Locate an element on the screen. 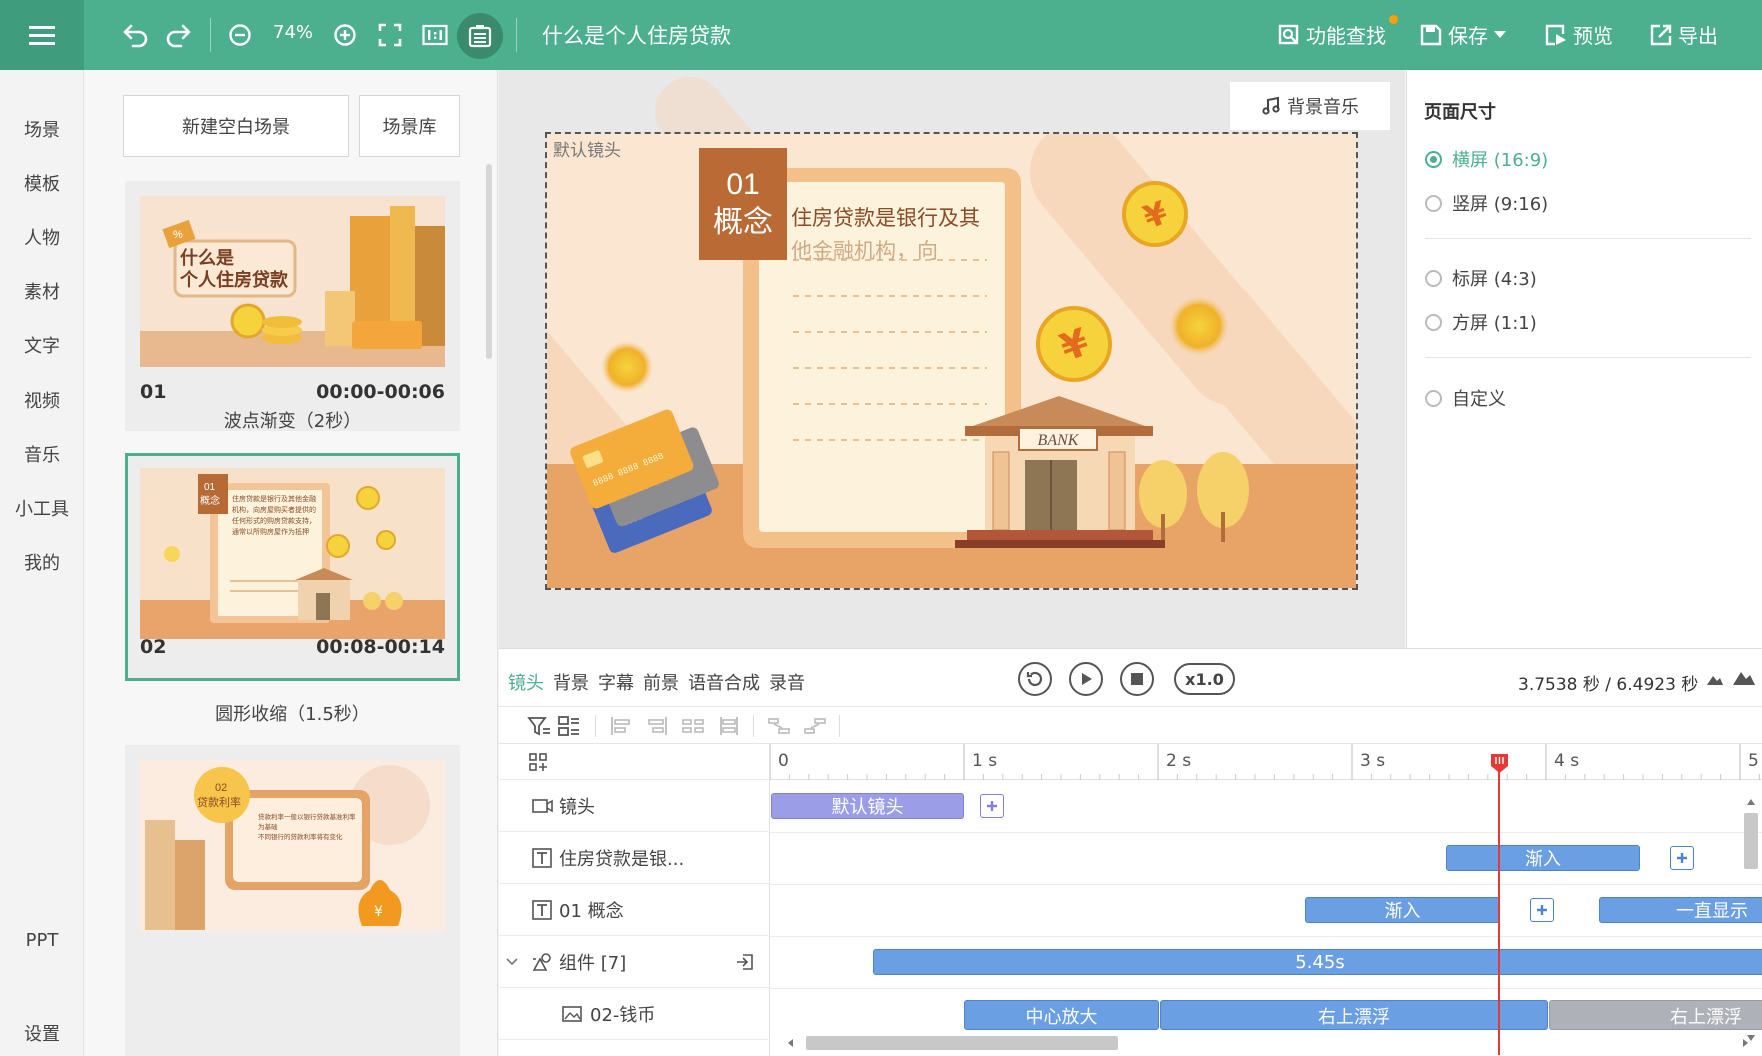 This screenshot has width=1762, height=1056. nav-item-mine: 我的 is located at coordinates (42, 562).